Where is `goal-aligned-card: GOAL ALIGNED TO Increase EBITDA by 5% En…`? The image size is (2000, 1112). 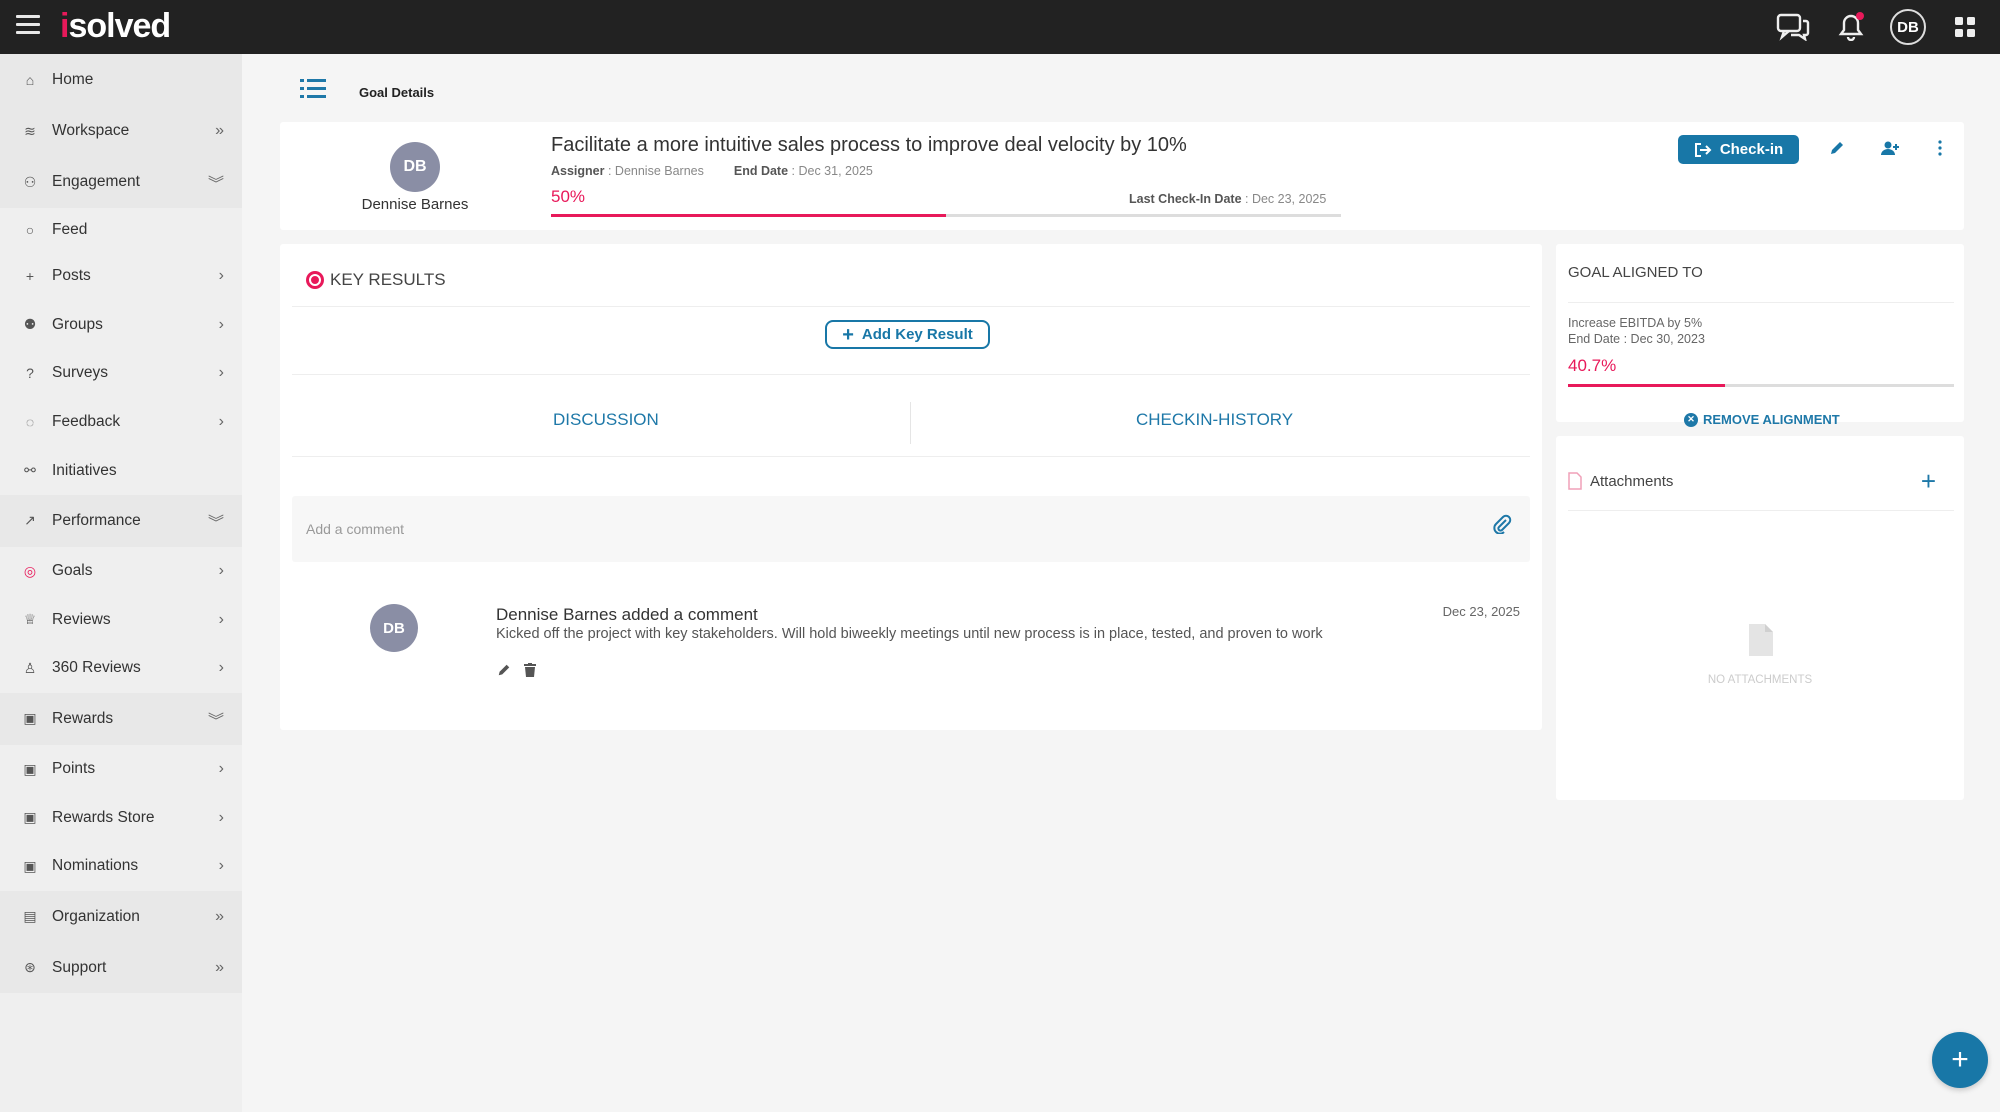
goal-aligned-card: GOAL ALIGNED TO Increase EBITDA by 5% En… is located at coordinates (1760, 335).